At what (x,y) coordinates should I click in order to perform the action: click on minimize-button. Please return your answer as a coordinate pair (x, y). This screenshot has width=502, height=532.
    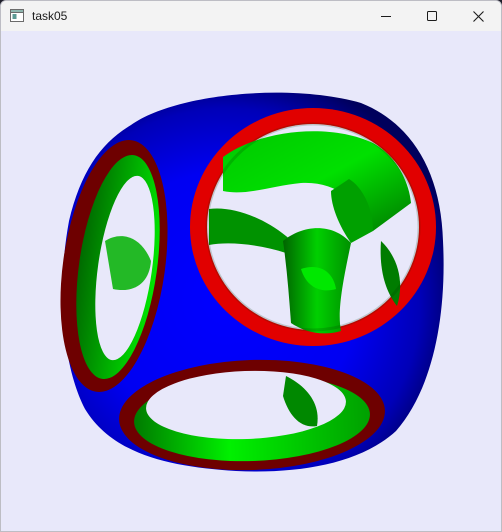
    Looking at the image, I should click on (386, 16).